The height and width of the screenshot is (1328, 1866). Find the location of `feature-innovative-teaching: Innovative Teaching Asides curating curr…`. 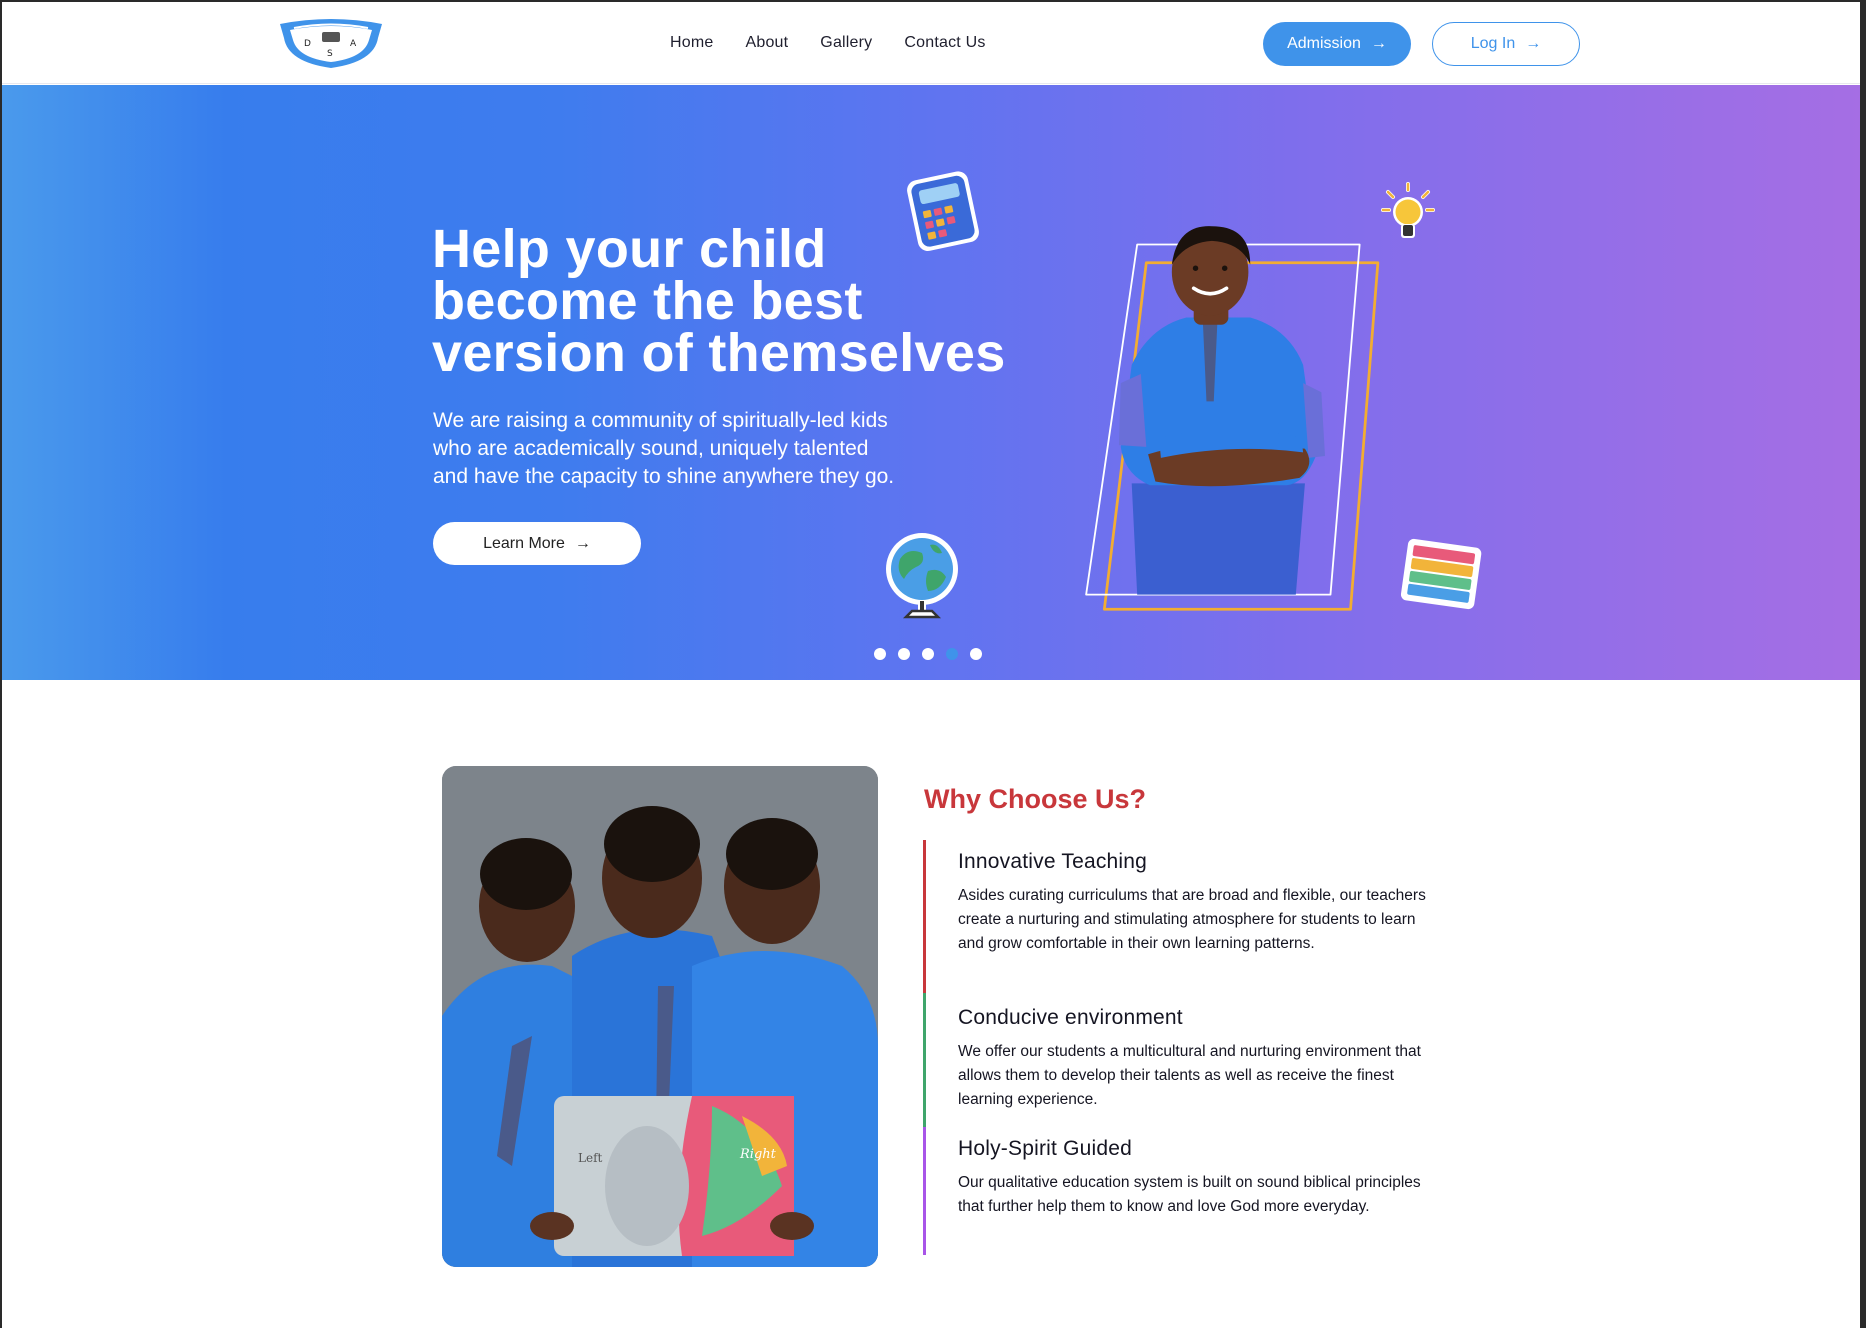

feature-innovative-teaching: Innovative Teaching Asides curating curr… is located at coordinates (1193, 903).